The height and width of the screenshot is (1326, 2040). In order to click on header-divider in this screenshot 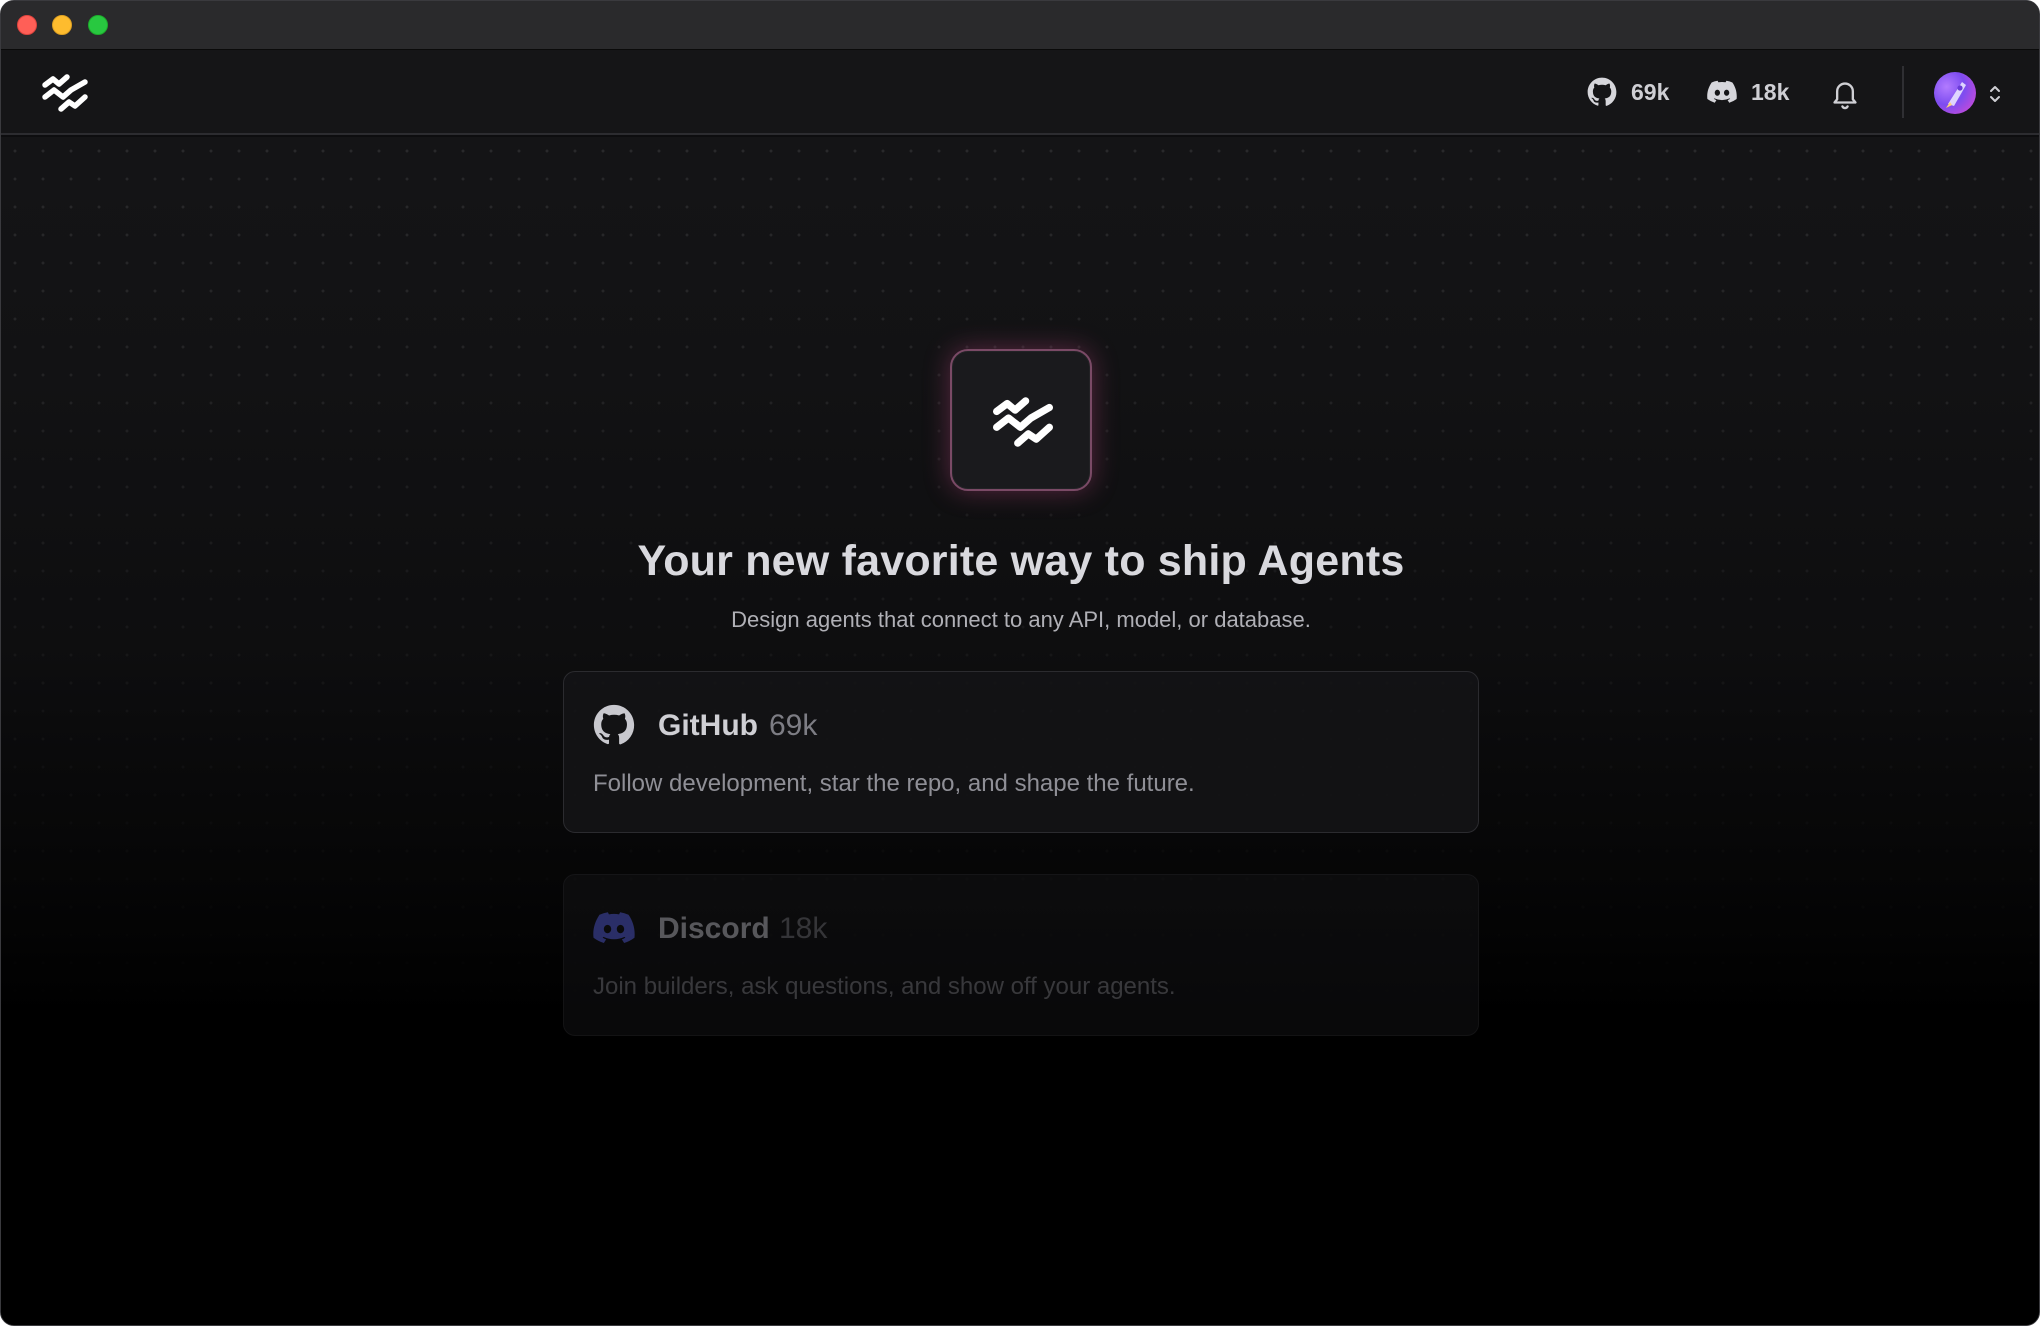, I will do `click(1903, 92)`.